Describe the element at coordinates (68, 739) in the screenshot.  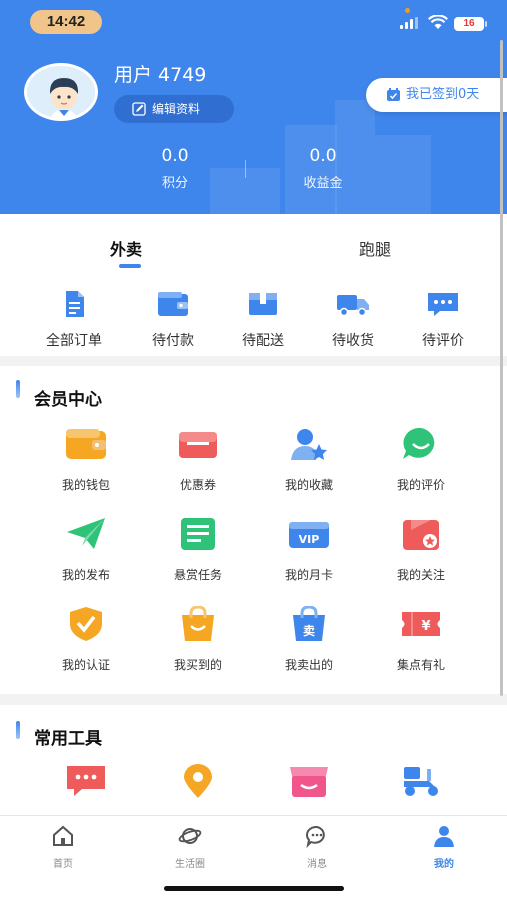
I see `tools-title: 常用工具` at that location.